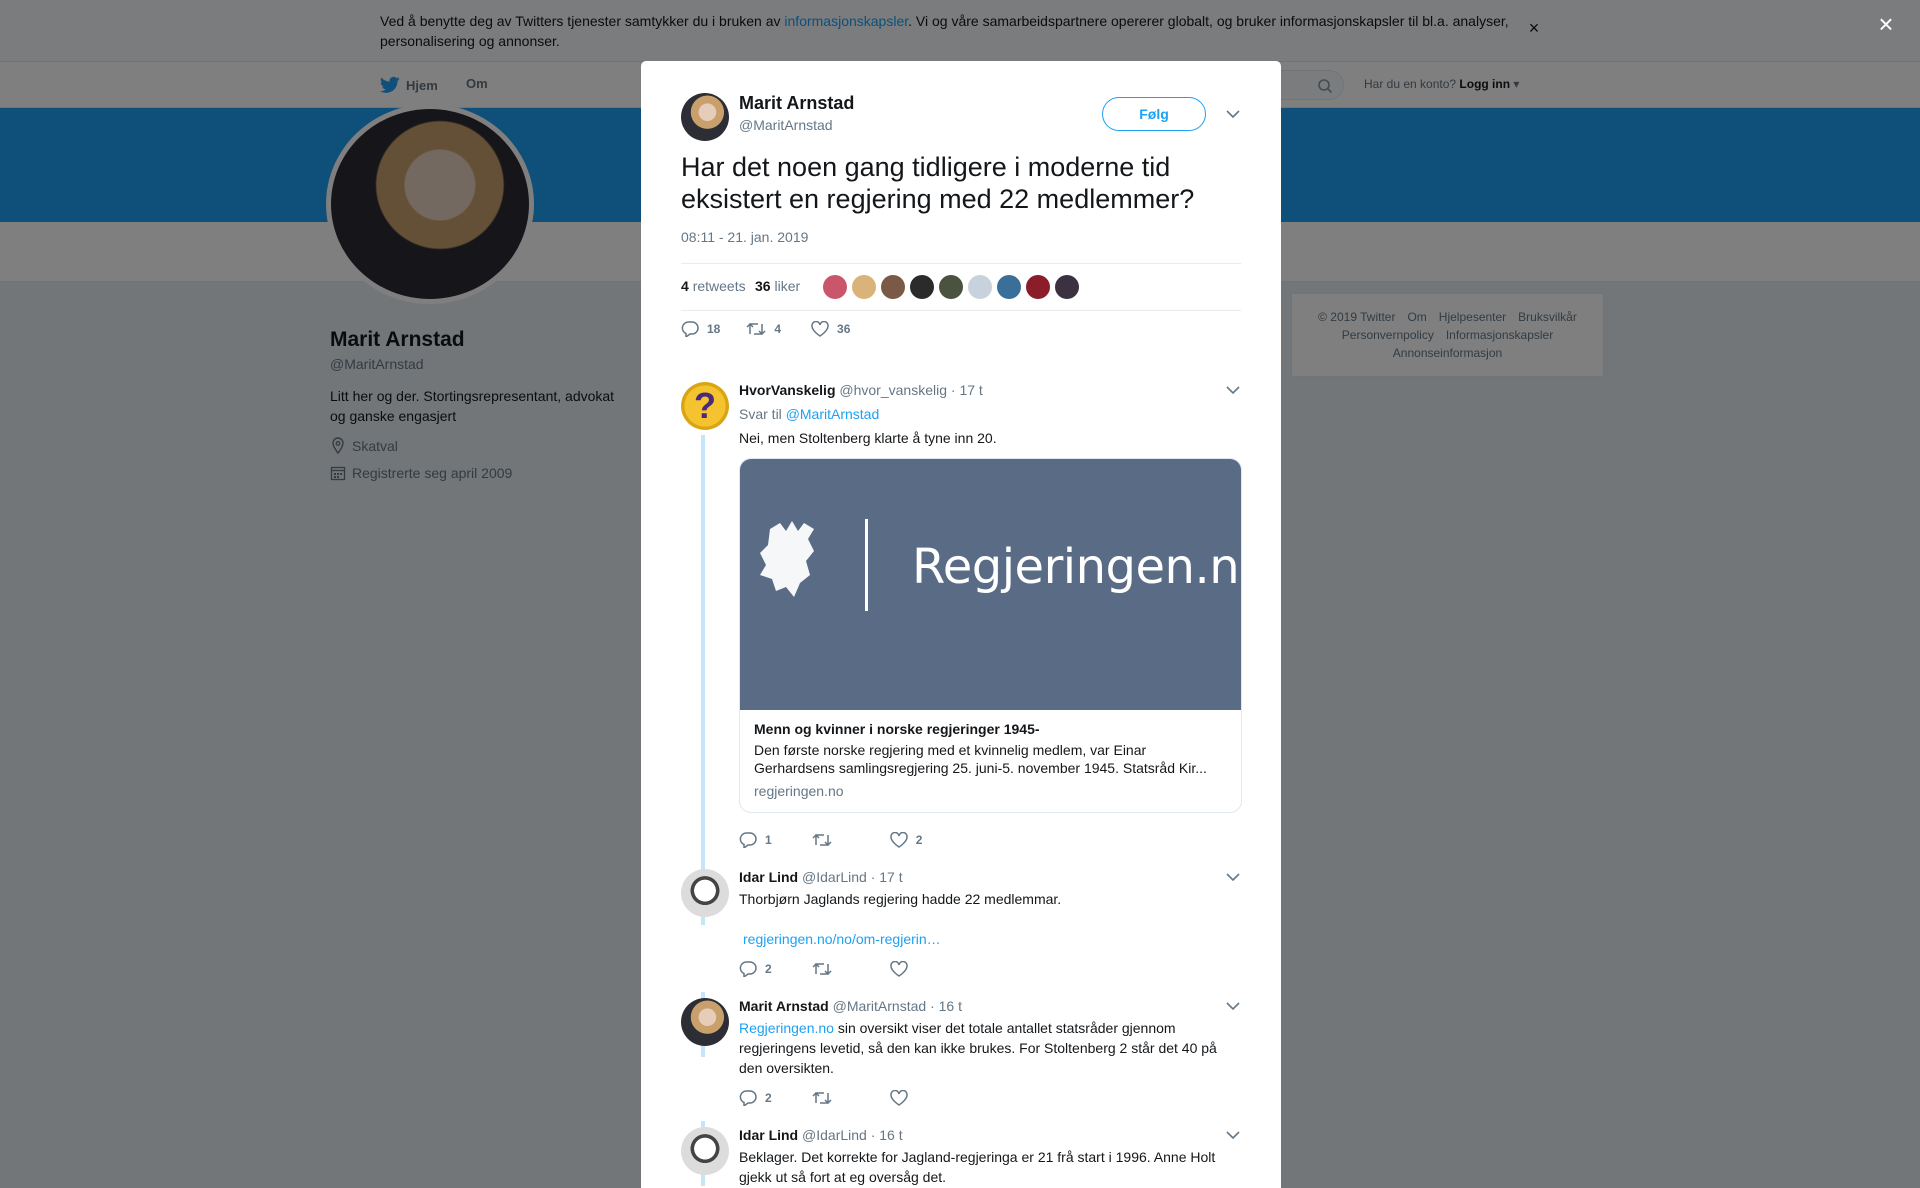 This screenshot has width=1920, height=1188. Describe the element at coordinates (714, 329) in the screenshot. I see `reply-count: 18` at that location.